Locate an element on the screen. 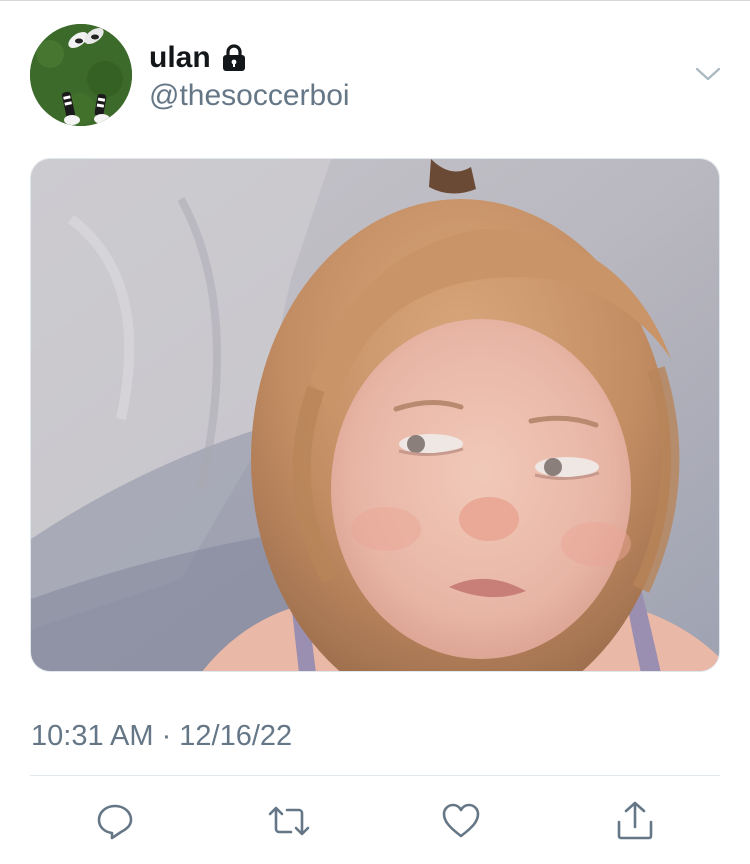 This screenshot has height=864, width=750. tweet-actions-bar is located at coordinates (375, 821).